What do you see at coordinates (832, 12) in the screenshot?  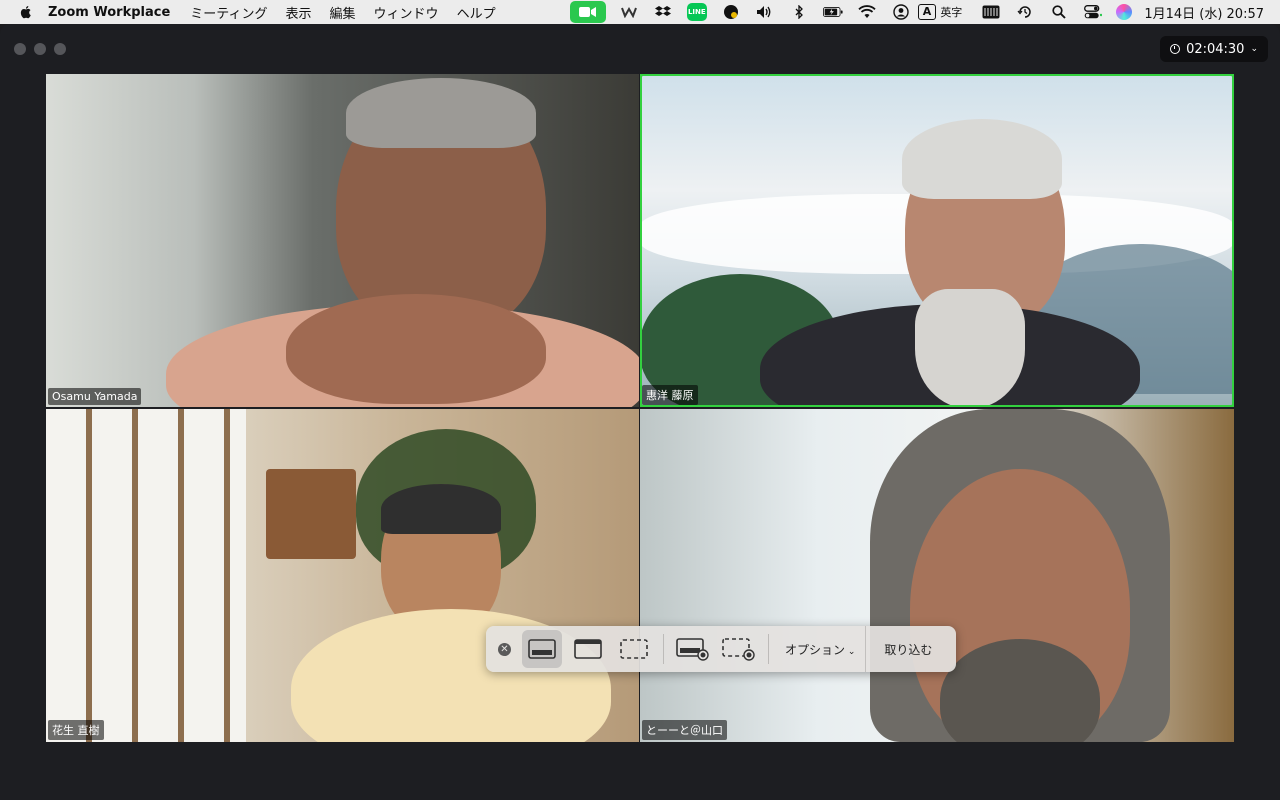 I see `battery-icon` at bounding box center [832, 12].